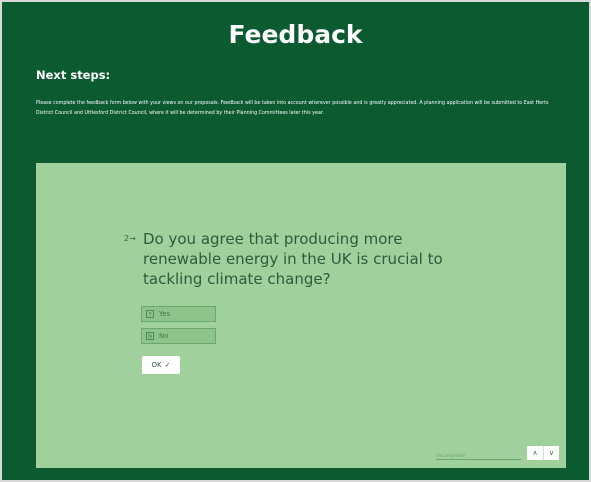 The image size is (591, 482). Describe the element at coordinates (478, 456) in the screenshot. I see `progress-indicator: 0% completed` at that location.